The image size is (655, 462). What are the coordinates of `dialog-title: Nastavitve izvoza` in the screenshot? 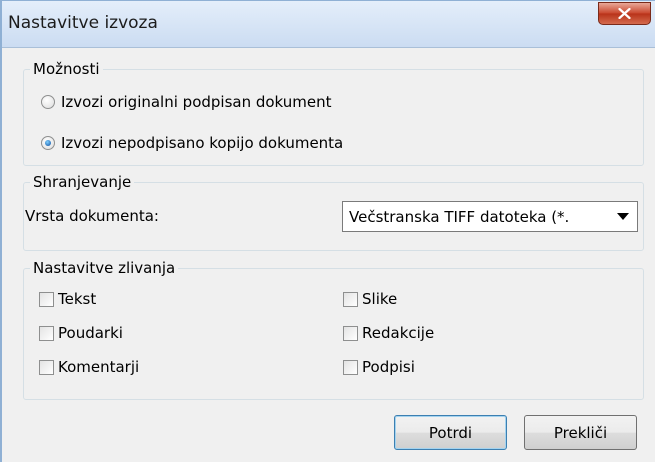 It's located at (83, 23).